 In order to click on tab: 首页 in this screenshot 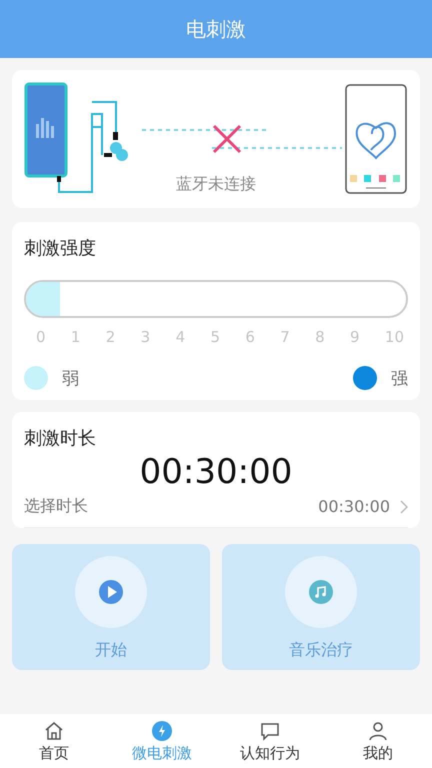, I will do `click(54, 741)`.